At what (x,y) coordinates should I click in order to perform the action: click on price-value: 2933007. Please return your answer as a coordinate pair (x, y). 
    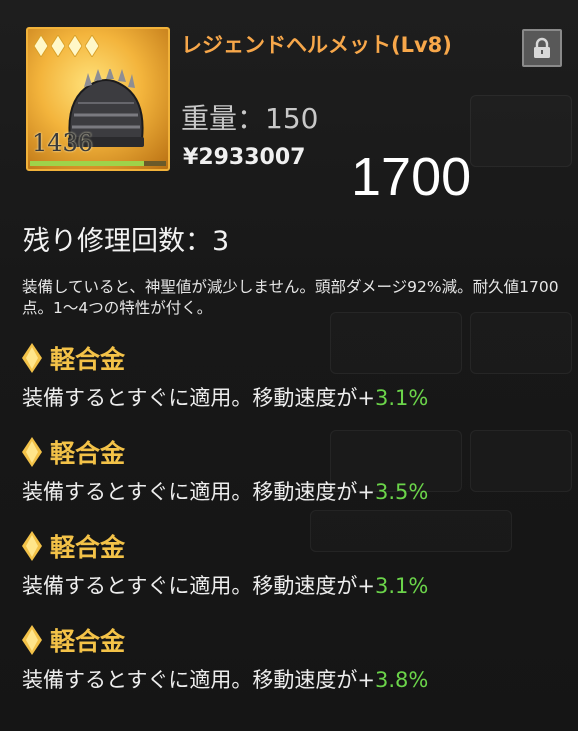
    Looking at the image, I should click on (252, 157).